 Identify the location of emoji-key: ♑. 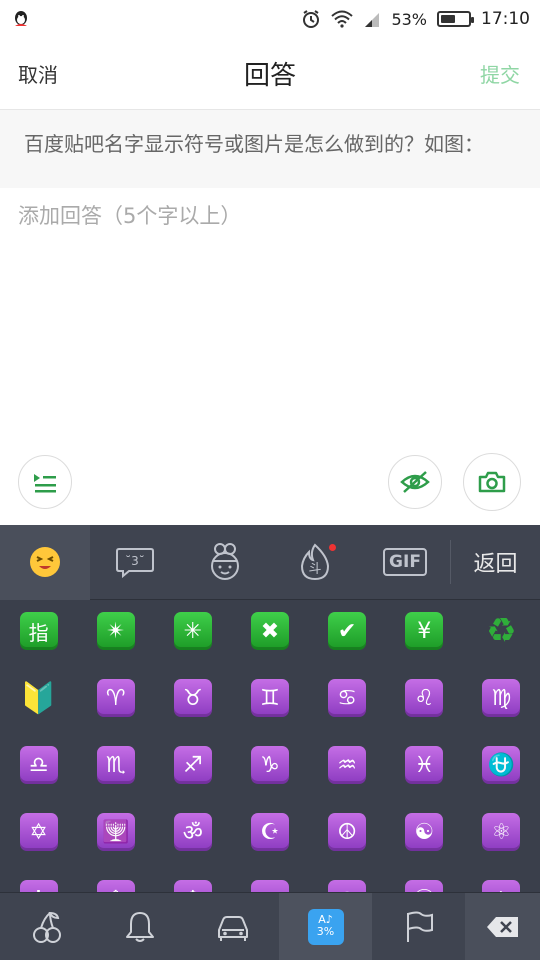
(269, 779).